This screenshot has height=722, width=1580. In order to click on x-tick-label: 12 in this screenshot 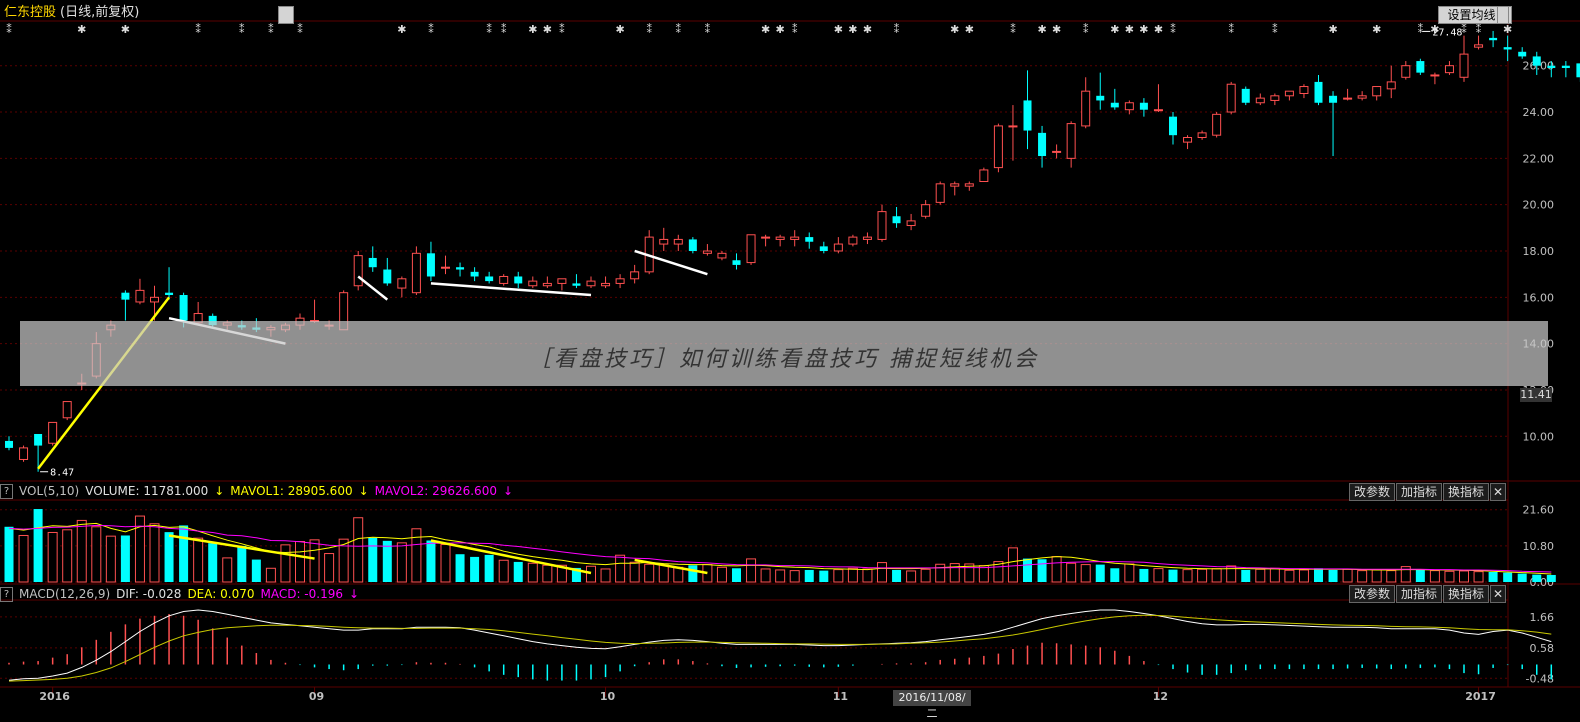, I will do `click(1160, 696)`.